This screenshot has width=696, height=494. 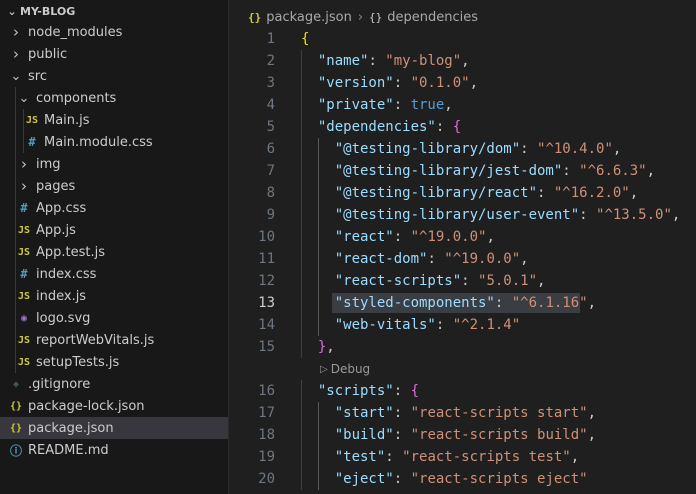 What do you see at coordinates (59, 384) in the screenshot?
I see `tree-item-label: .gitignore` at bounding box center [59, 384].